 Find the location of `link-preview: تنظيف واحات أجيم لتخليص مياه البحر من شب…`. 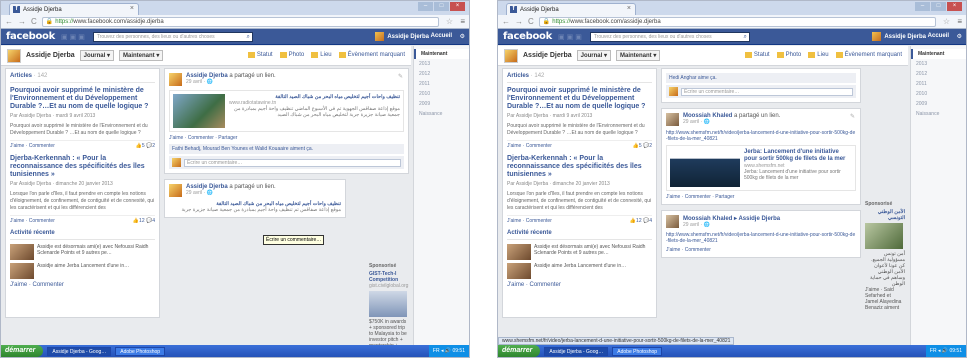

link-preview: تنظيف واحات أجيم لتخليص مياه البحر من شب… is located at coordinates (286, 111).